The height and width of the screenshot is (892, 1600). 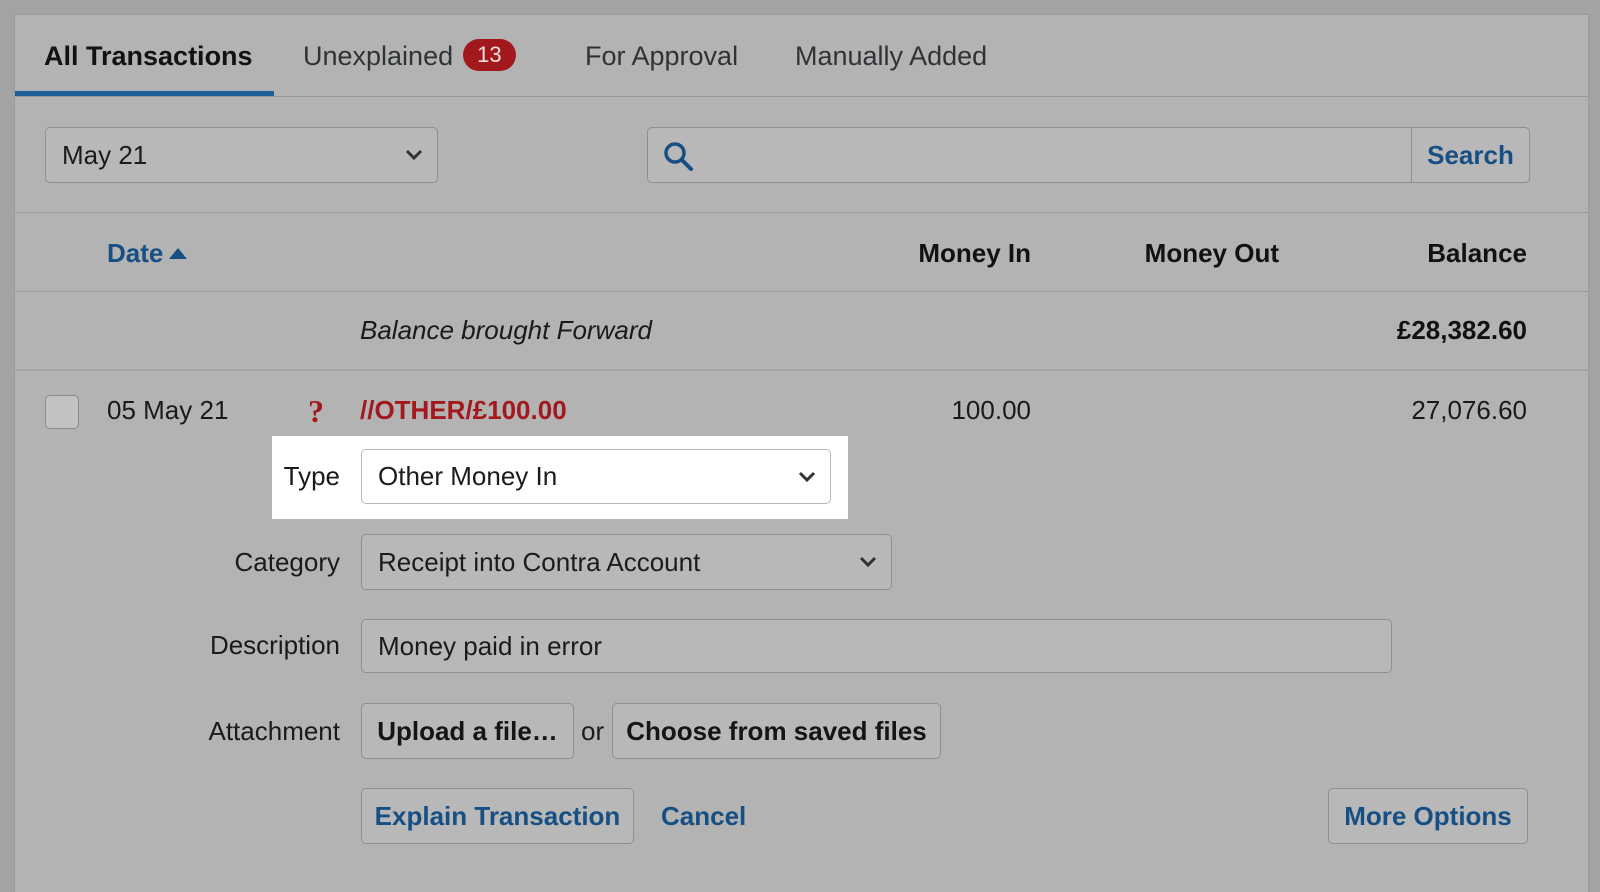 What do you see at coordinates (1470, 155) in the screenshot?
I see `search-button: Search` at bounding box center [1470, 155].